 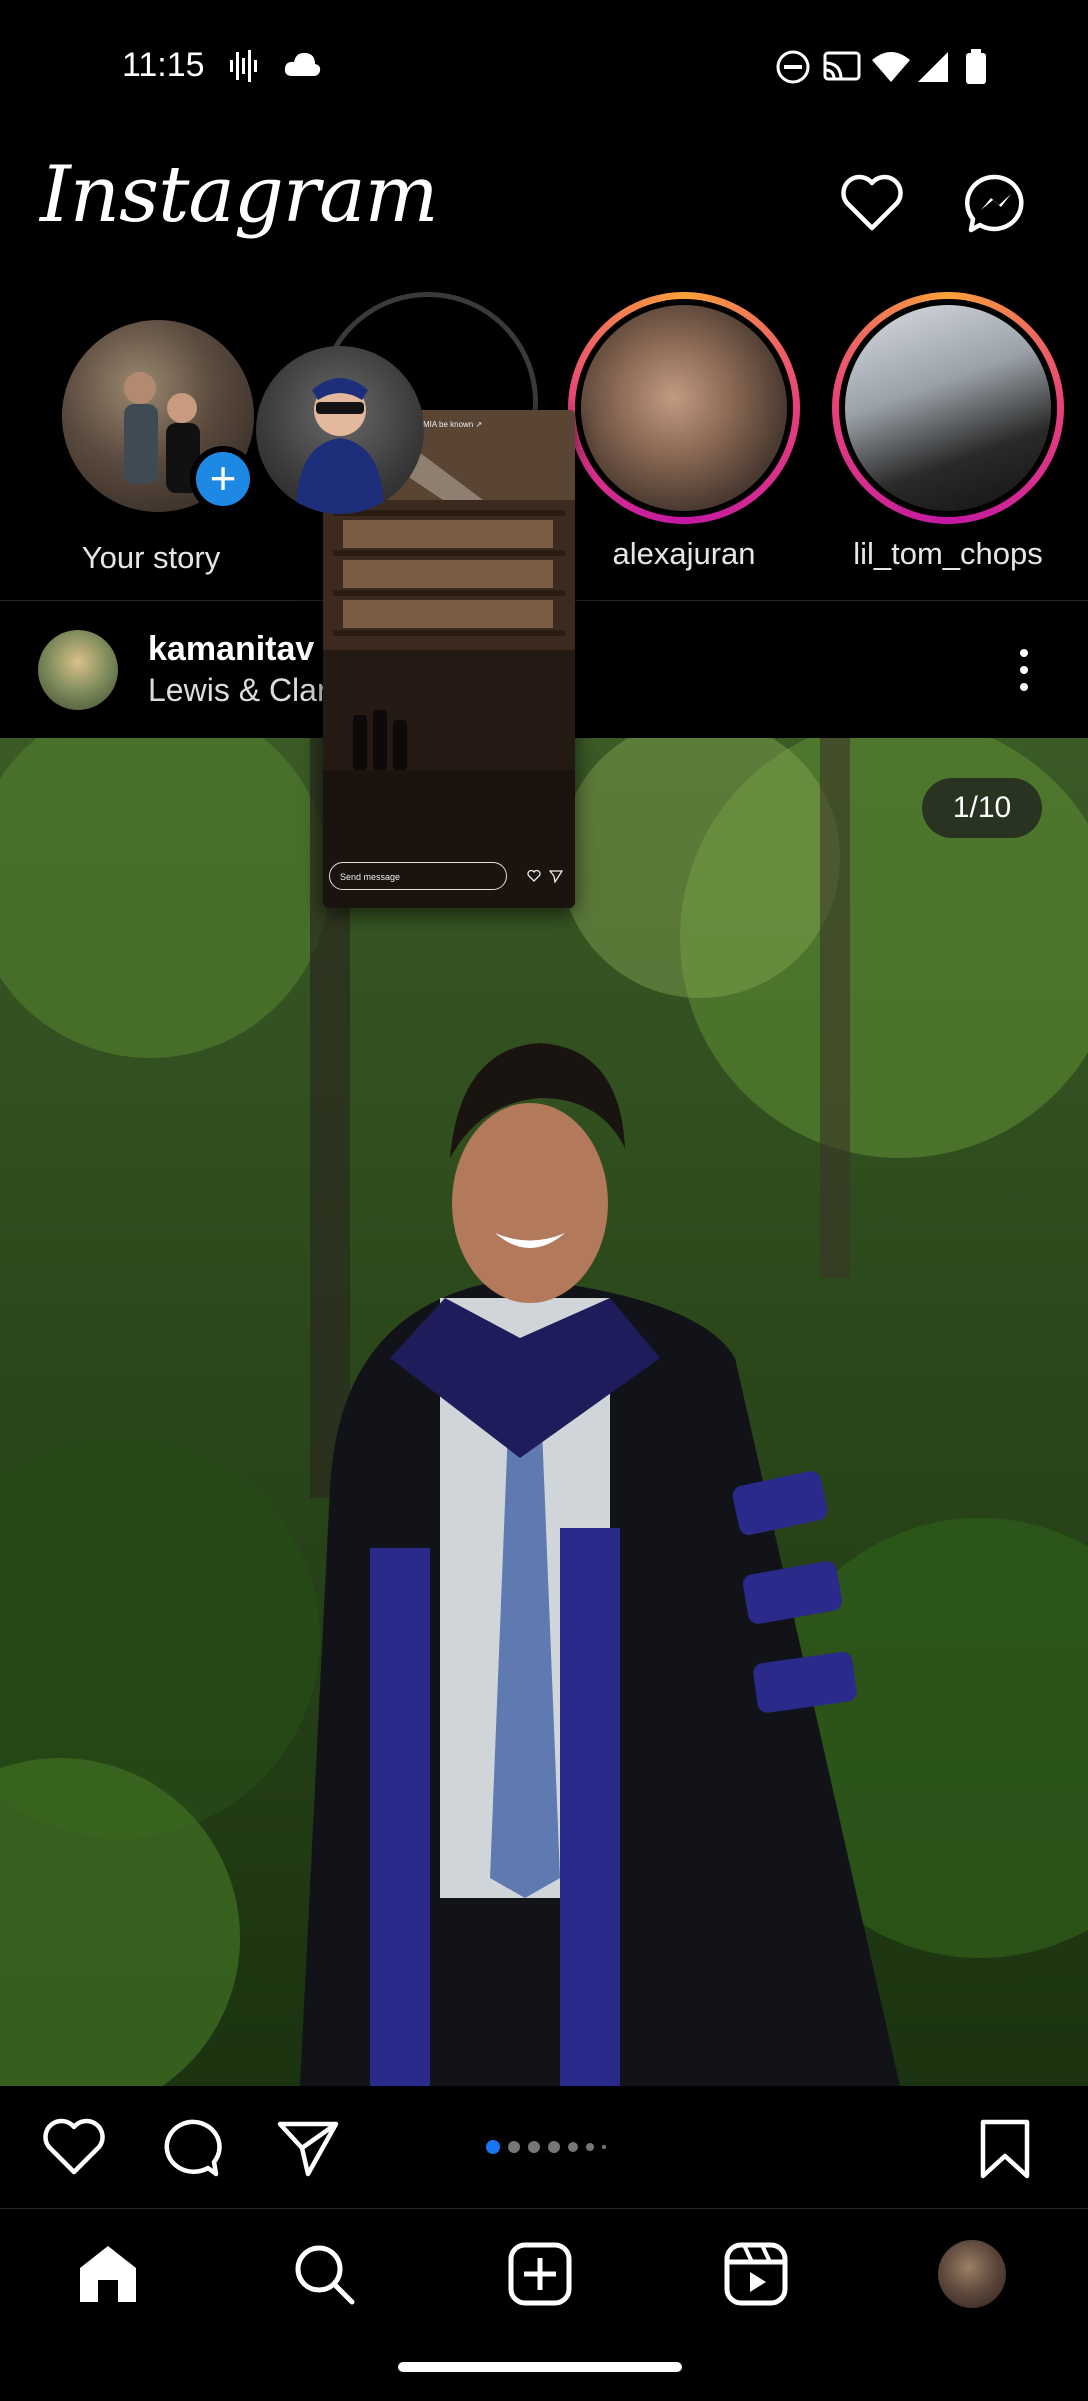 What do you see at coordinates (842, 66) in the screenshot?
I see `cast-icon` at bounding box center [842, 66].